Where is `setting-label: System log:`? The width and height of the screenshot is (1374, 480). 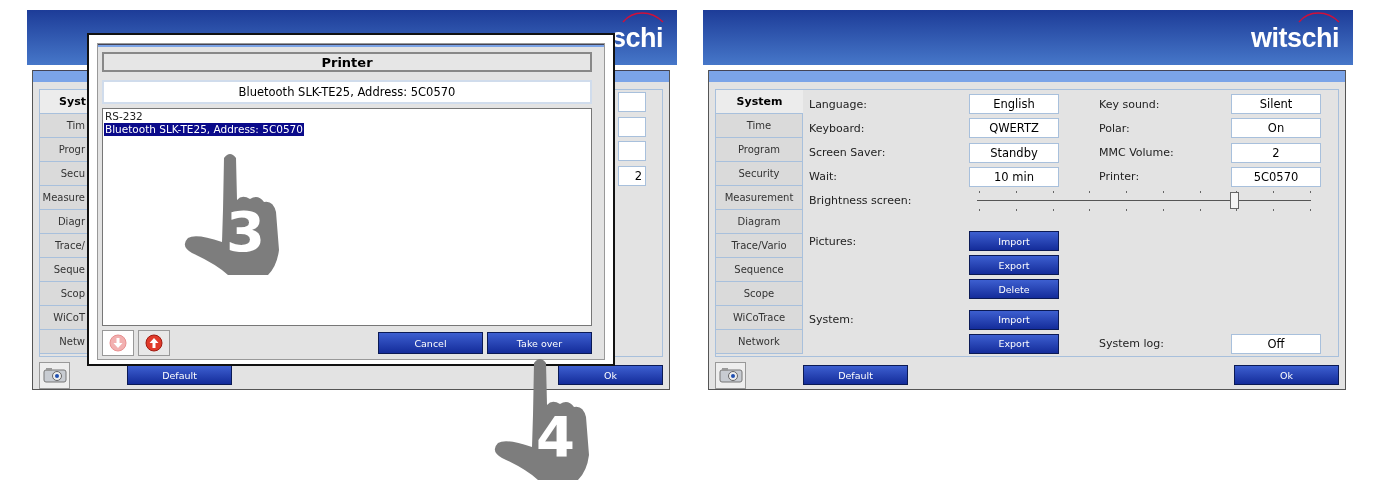
setting-label: System log: is located at coordinates (1132, 344).